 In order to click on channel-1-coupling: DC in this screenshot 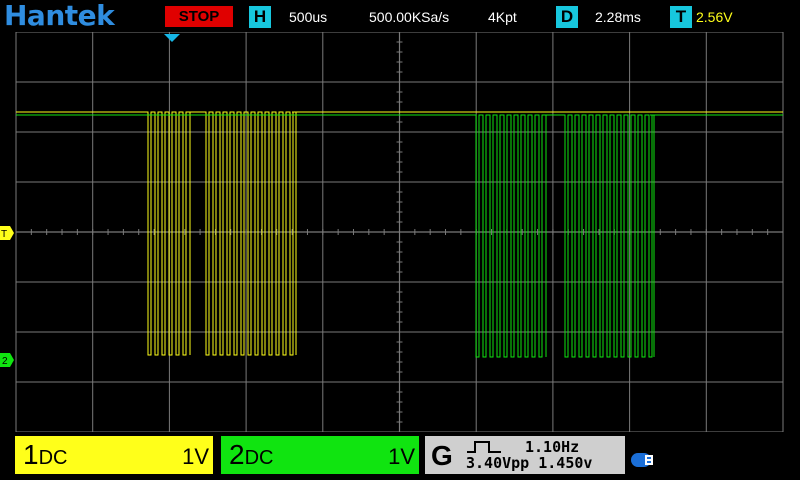, I will do `click(53, 458)`.